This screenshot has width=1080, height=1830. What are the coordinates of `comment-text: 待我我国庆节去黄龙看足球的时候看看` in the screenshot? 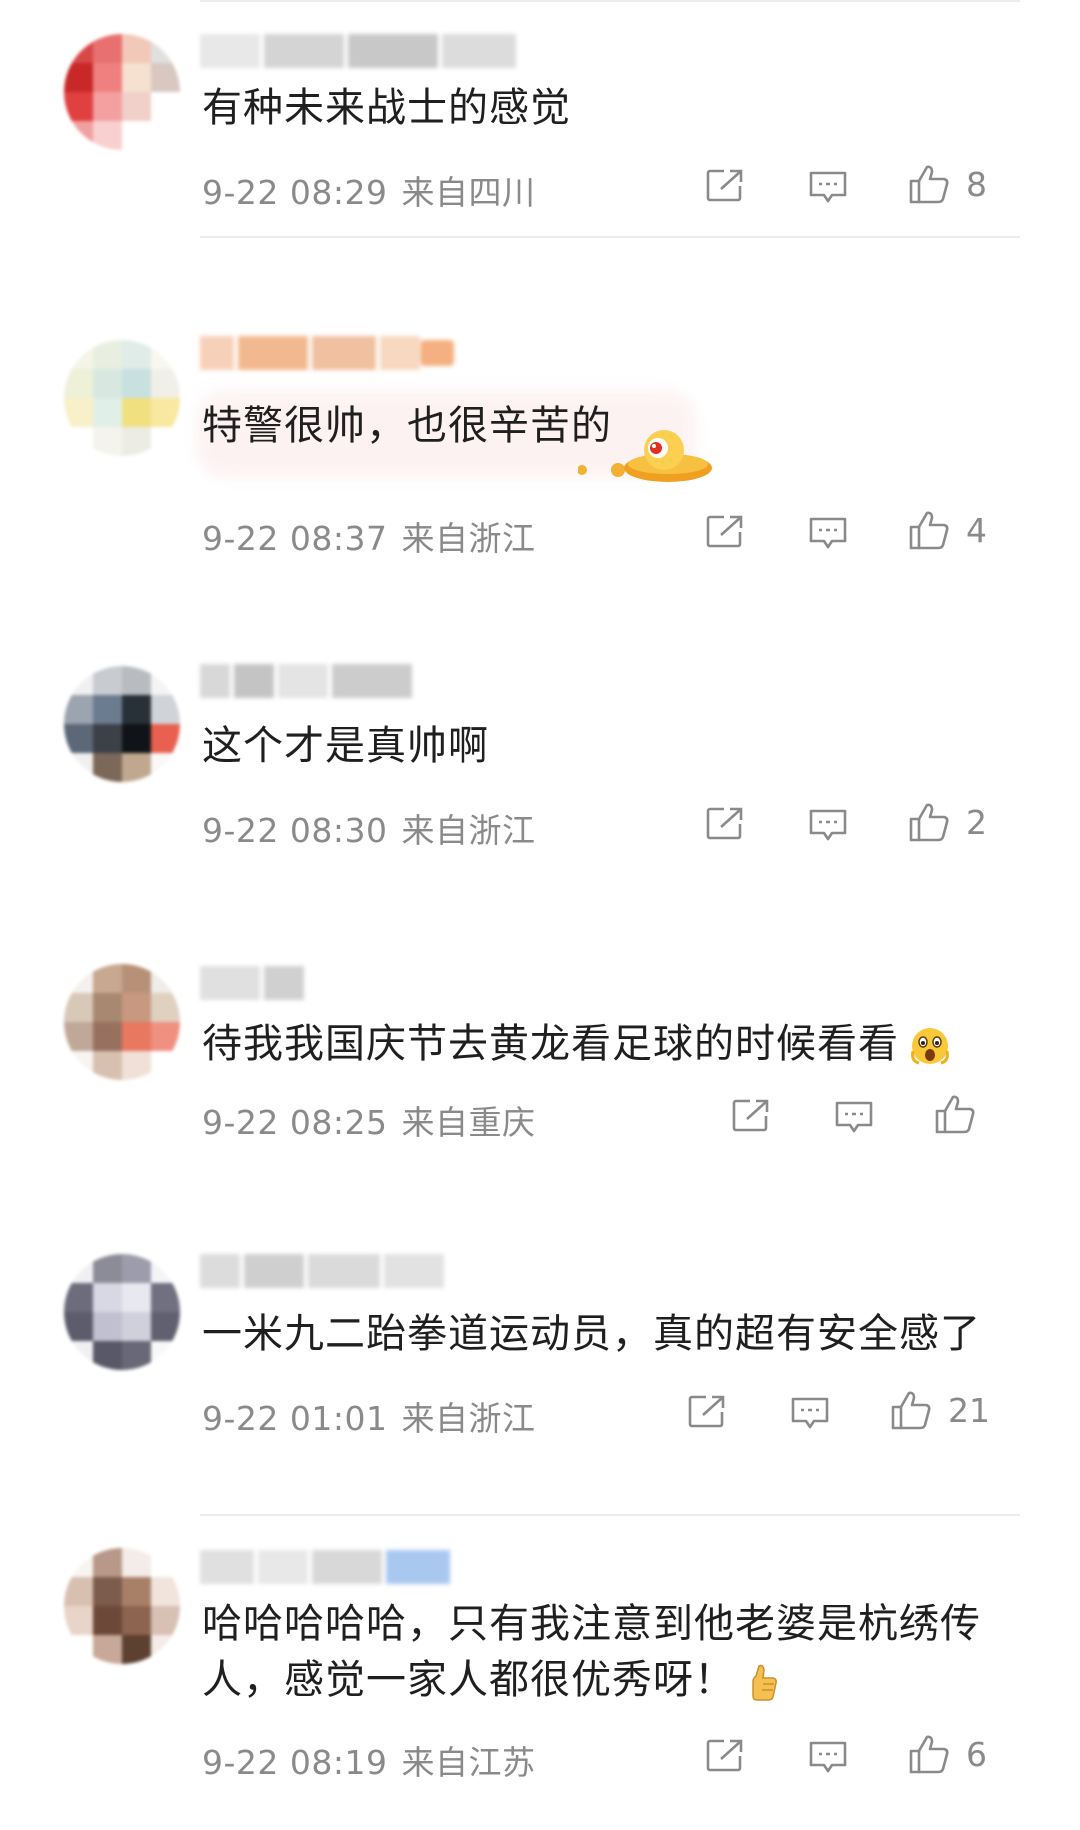 It's located at (576, 1044).